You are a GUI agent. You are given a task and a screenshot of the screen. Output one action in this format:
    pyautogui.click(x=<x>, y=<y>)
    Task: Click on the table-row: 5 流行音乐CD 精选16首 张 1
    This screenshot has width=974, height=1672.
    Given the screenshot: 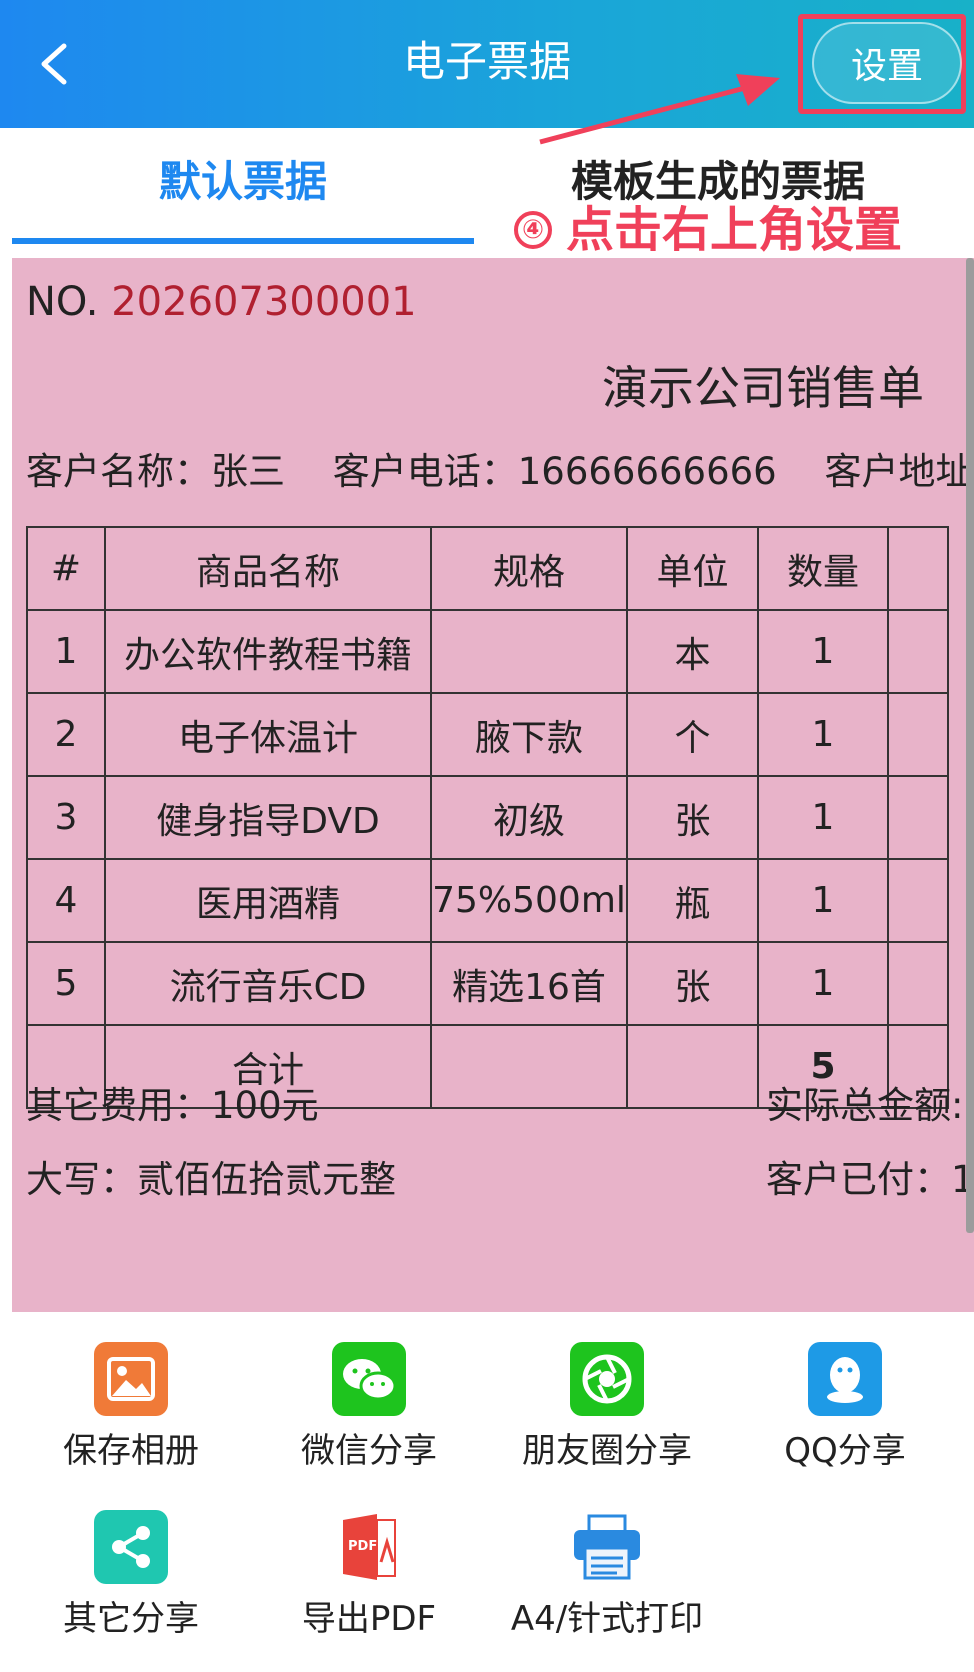 What is the action you would take?
    pyautogui.click(x=487, y=983)
    